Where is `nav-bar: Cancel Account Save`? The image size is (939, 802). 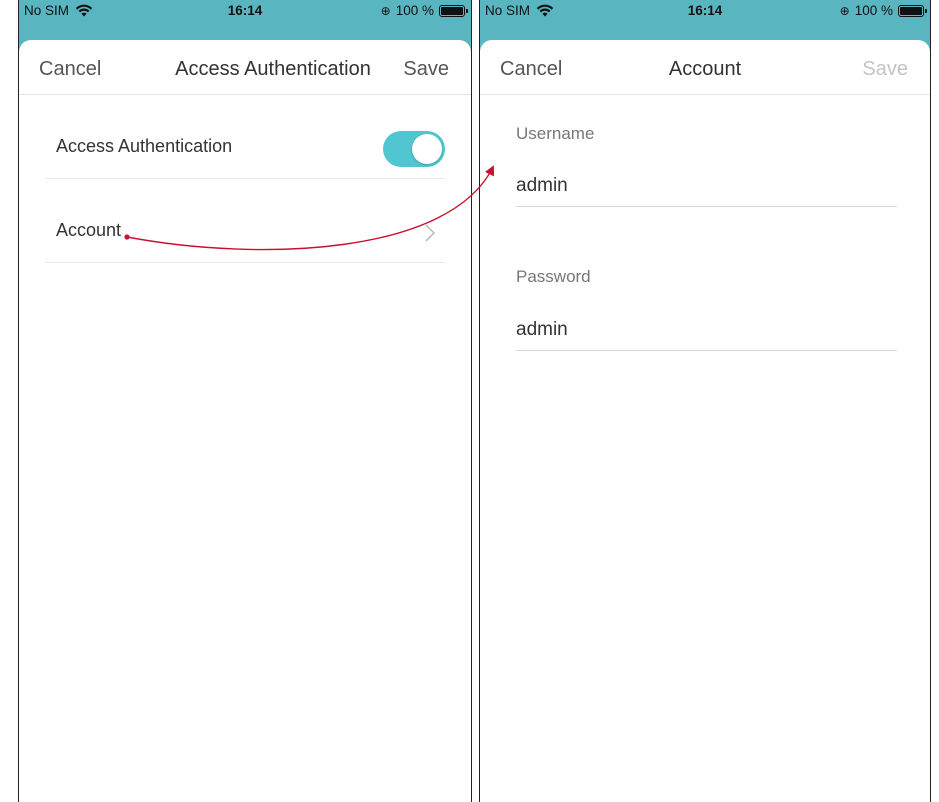
nav-bar: Cancel Account Save is located at coordinates (705, 67).